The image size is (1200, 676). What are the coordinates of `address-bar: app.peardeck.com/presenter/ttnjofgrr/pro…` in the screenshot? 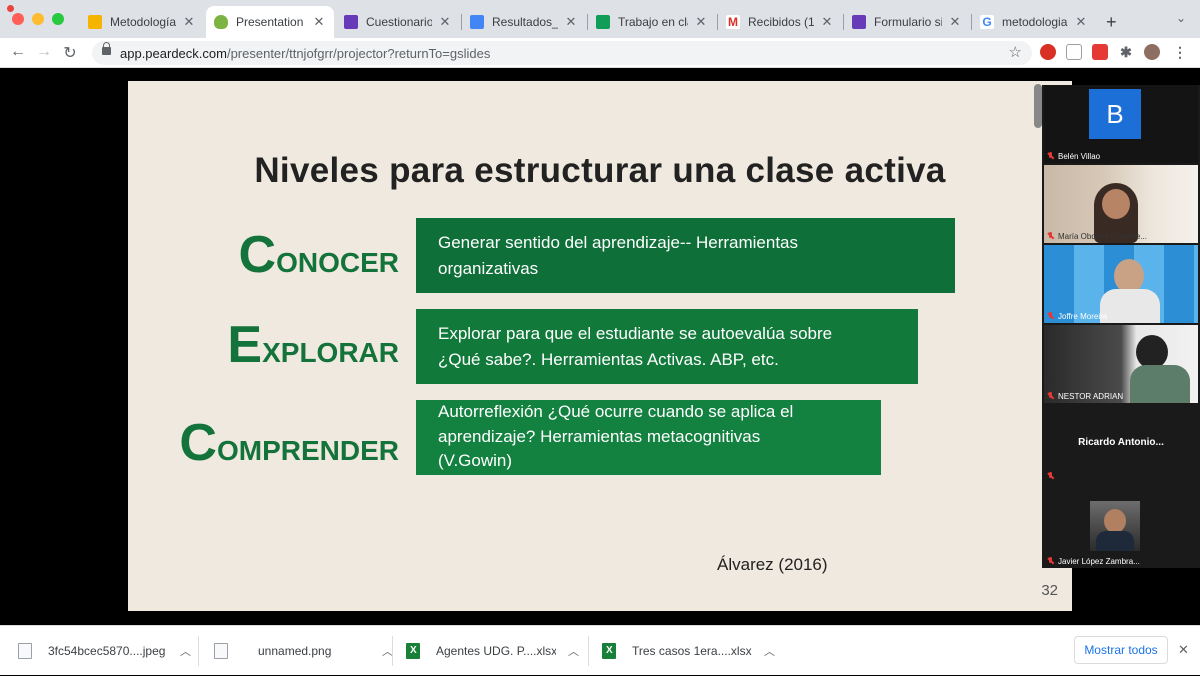 It's located at (562, 53).